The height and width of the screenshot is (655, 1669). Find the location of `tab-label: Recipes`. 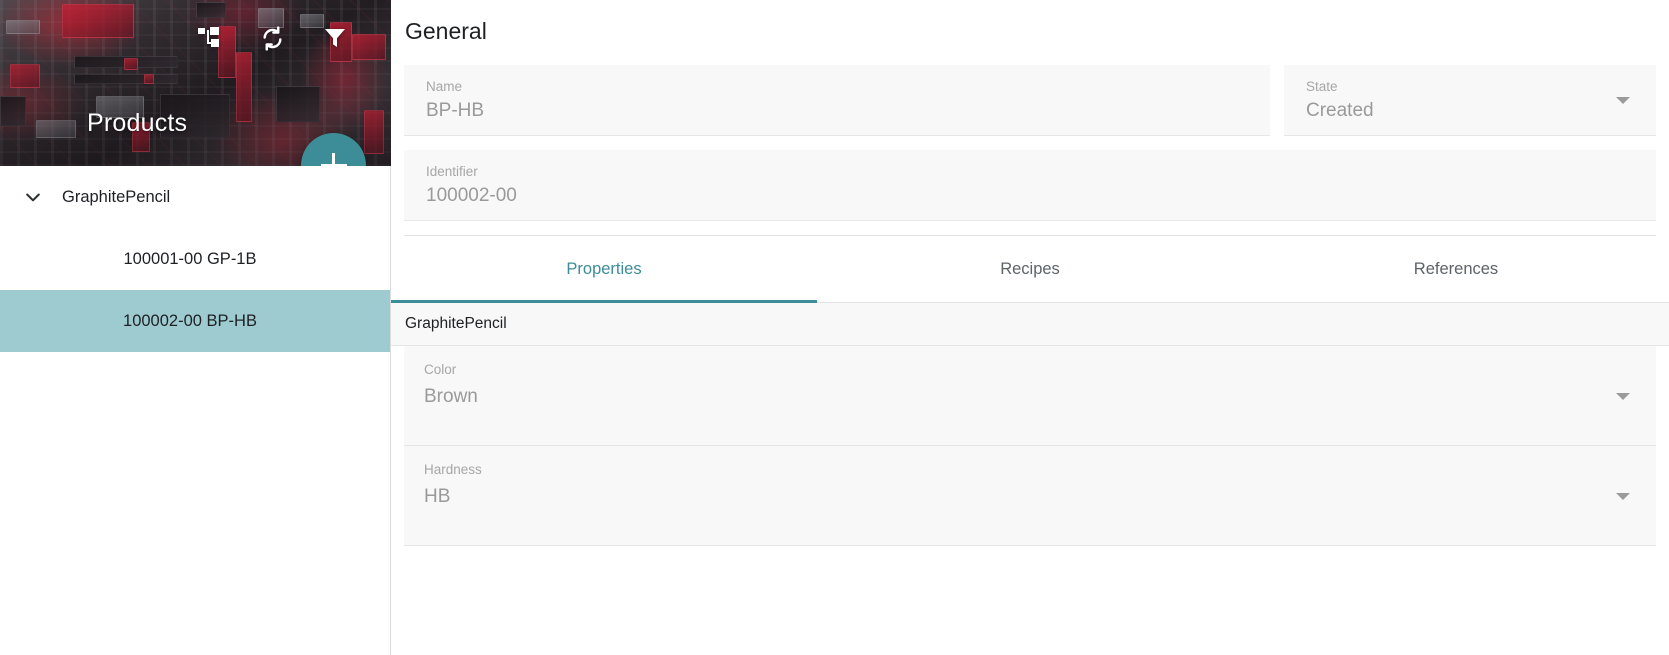

tab-label: Recipes is located at coordinates (1030, 268).